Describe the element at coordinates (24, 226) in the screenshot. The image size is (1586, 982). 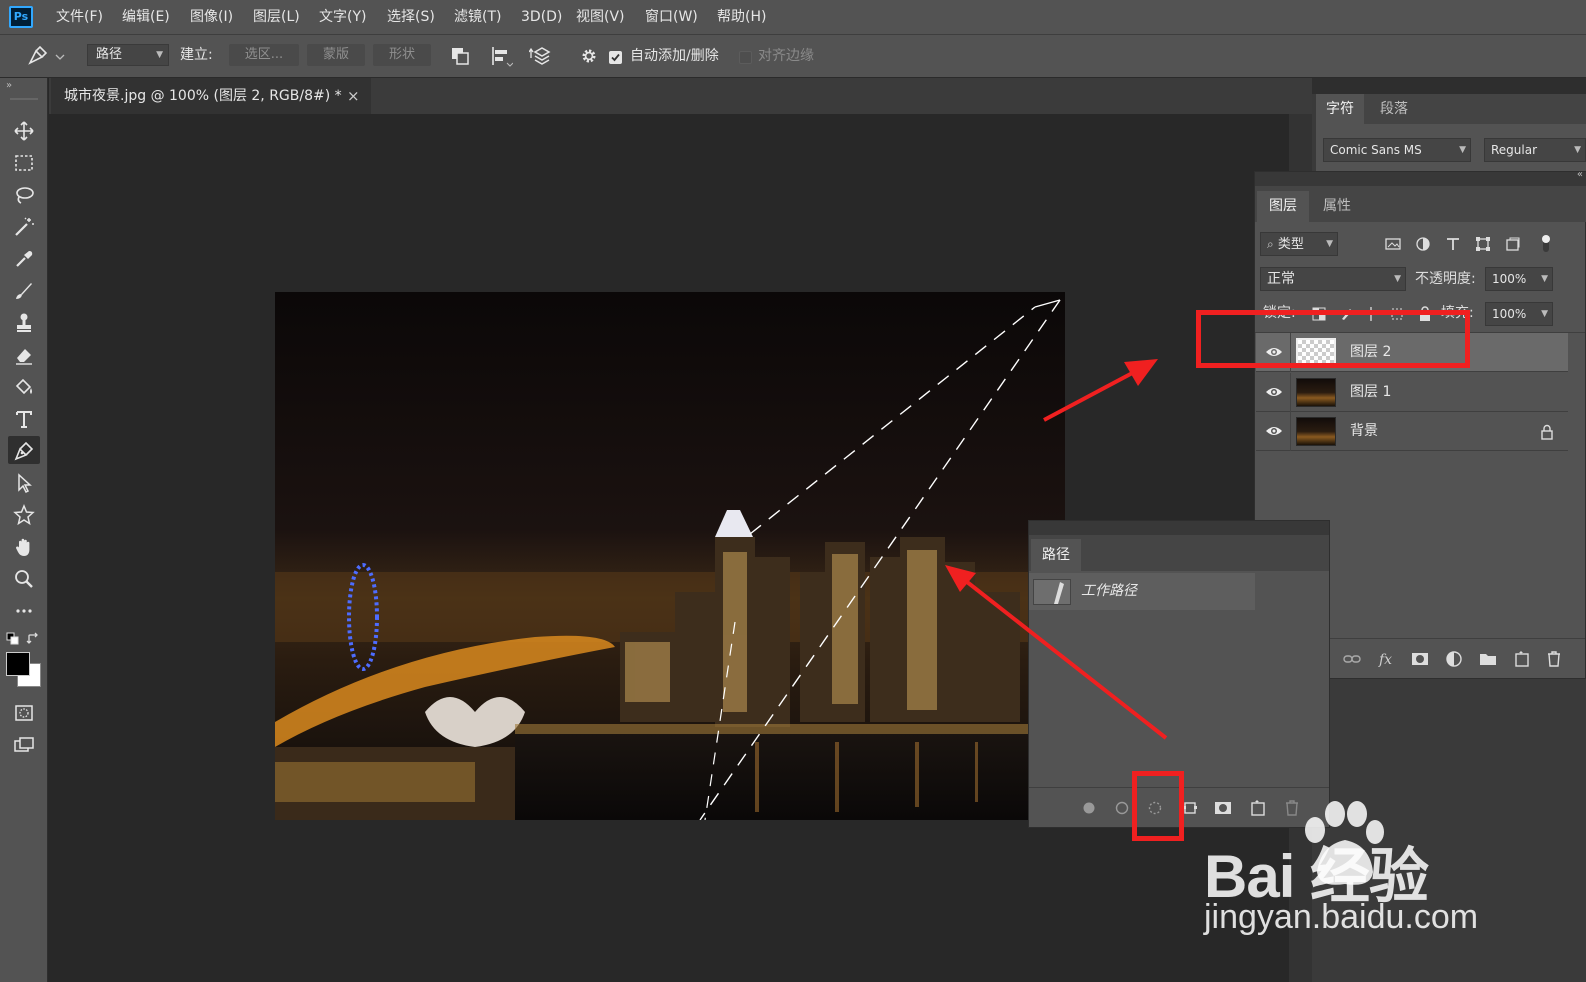
I see `magic-wand-tool-icon` at that location.